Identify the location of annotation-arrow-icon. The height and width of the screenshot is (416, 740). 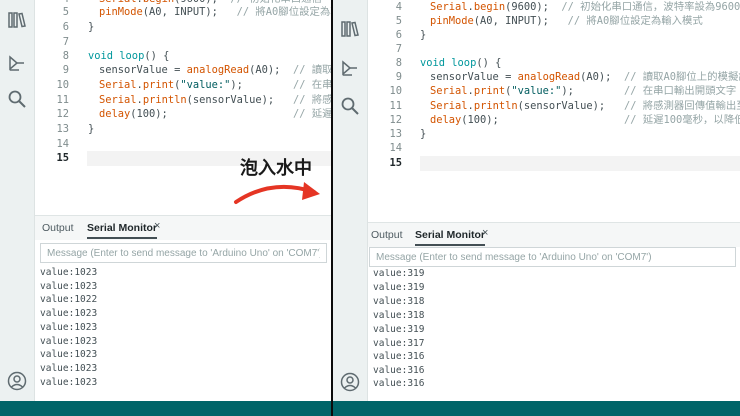
(277, 193).